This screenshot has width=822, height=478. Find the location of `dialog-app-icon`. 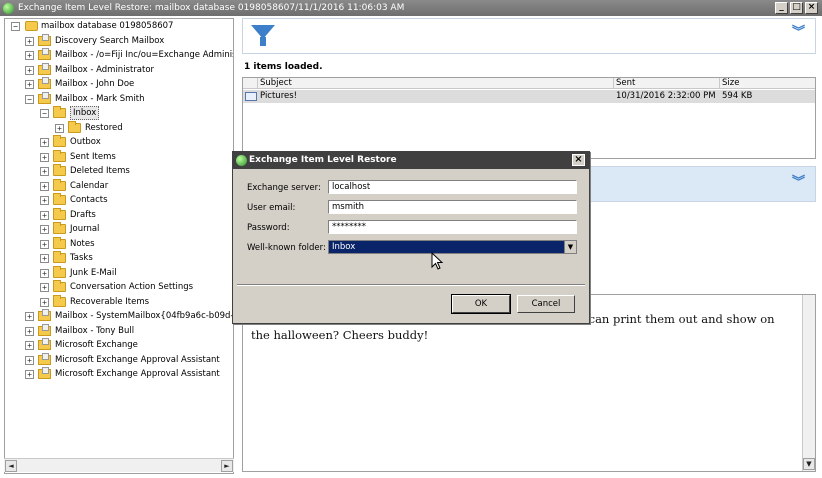

dialog-app-icon is located at coordinates (241, 160).